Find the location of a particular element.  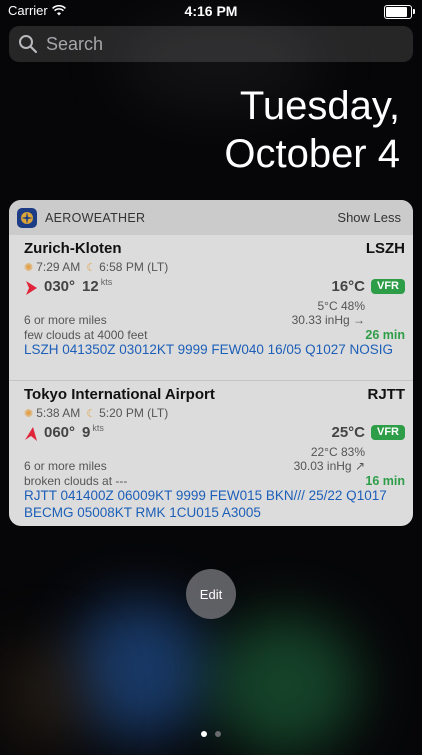

pressure: 30.33 inHg → is located at coordinates (328, 320).